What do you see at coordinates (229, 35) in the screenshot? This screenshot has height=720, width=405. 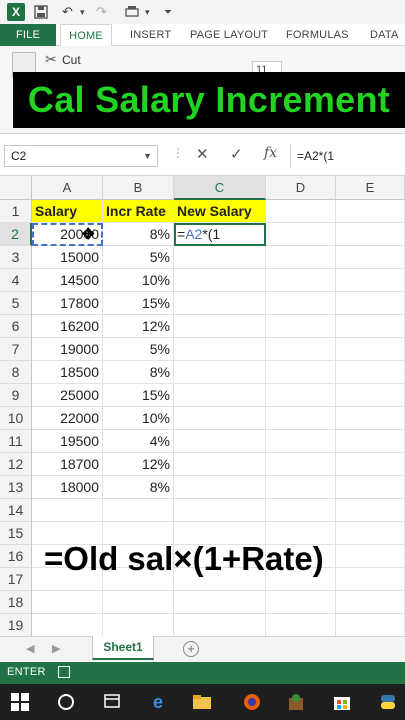 I see `tab-page-layout: PAGE LAYOUT` at bounding box center [229, 35].